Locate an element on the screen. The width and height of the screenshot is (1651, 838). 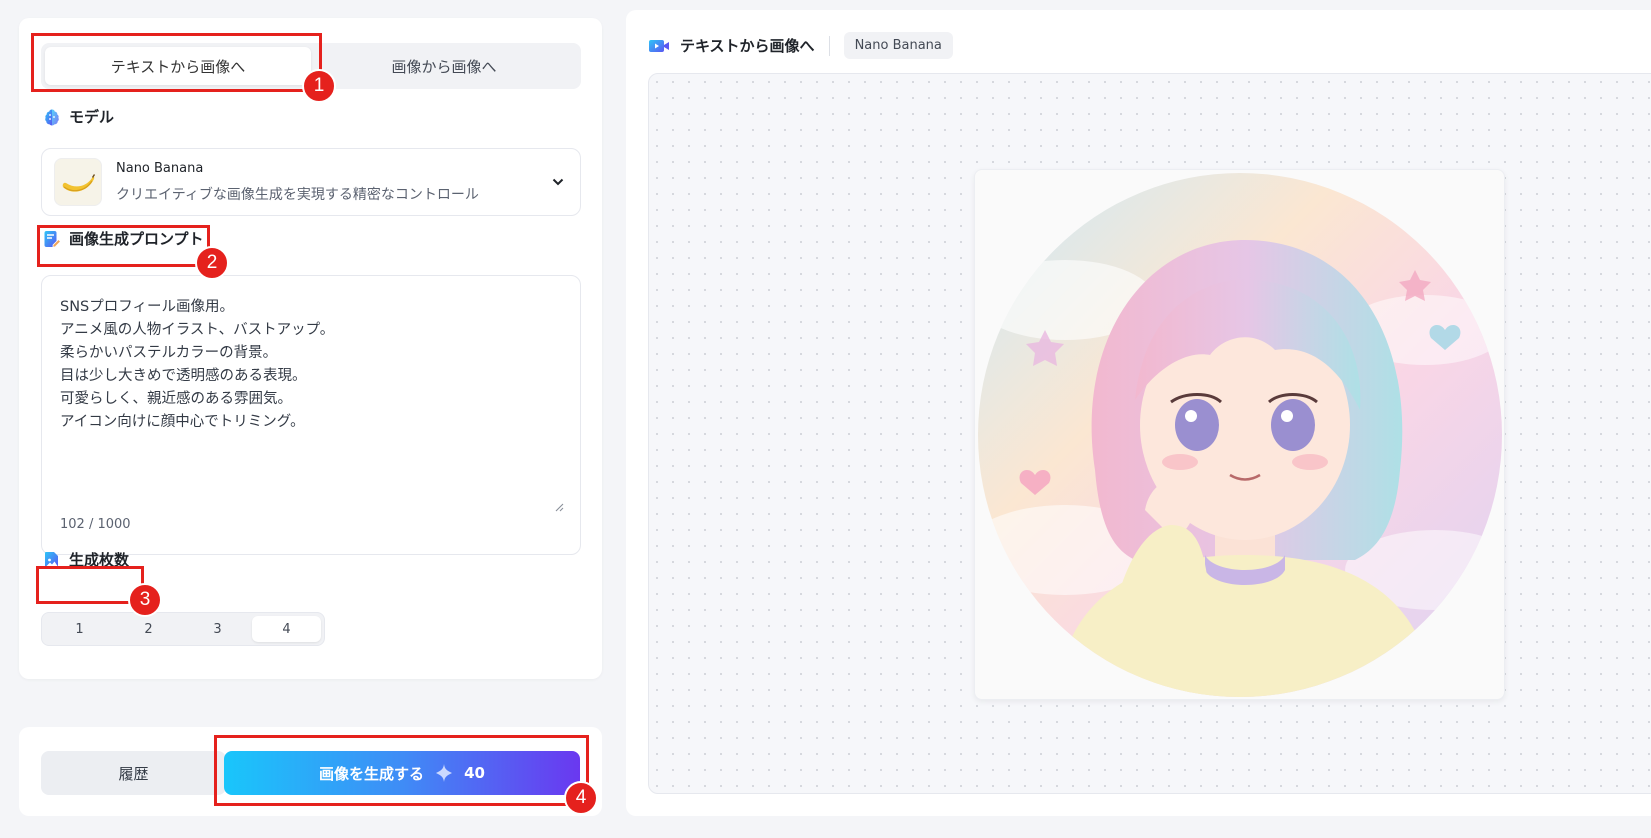
preview-header: テキストから画像へ Nano Banana is located at coordinates (800, 45).